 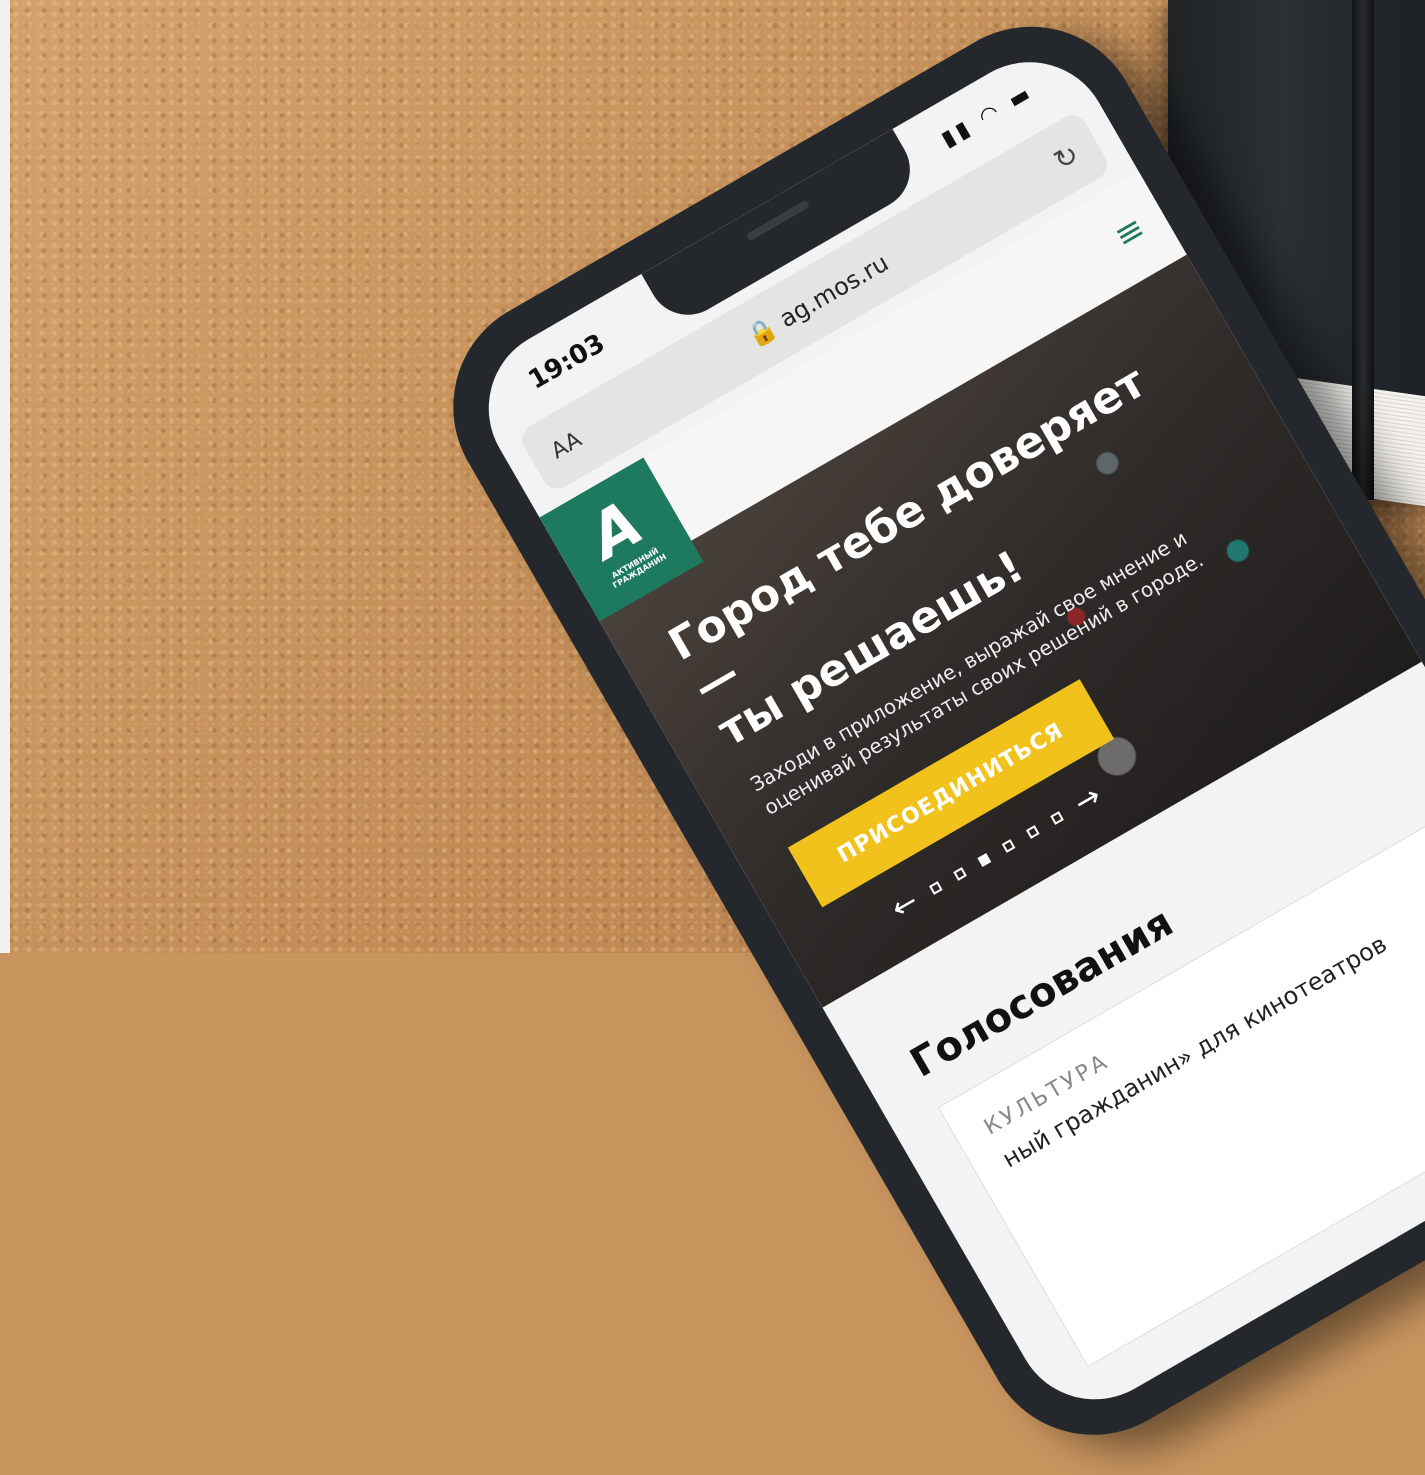 I want to click on url-text: ag.mos.ru, so click(x=834, y=291).